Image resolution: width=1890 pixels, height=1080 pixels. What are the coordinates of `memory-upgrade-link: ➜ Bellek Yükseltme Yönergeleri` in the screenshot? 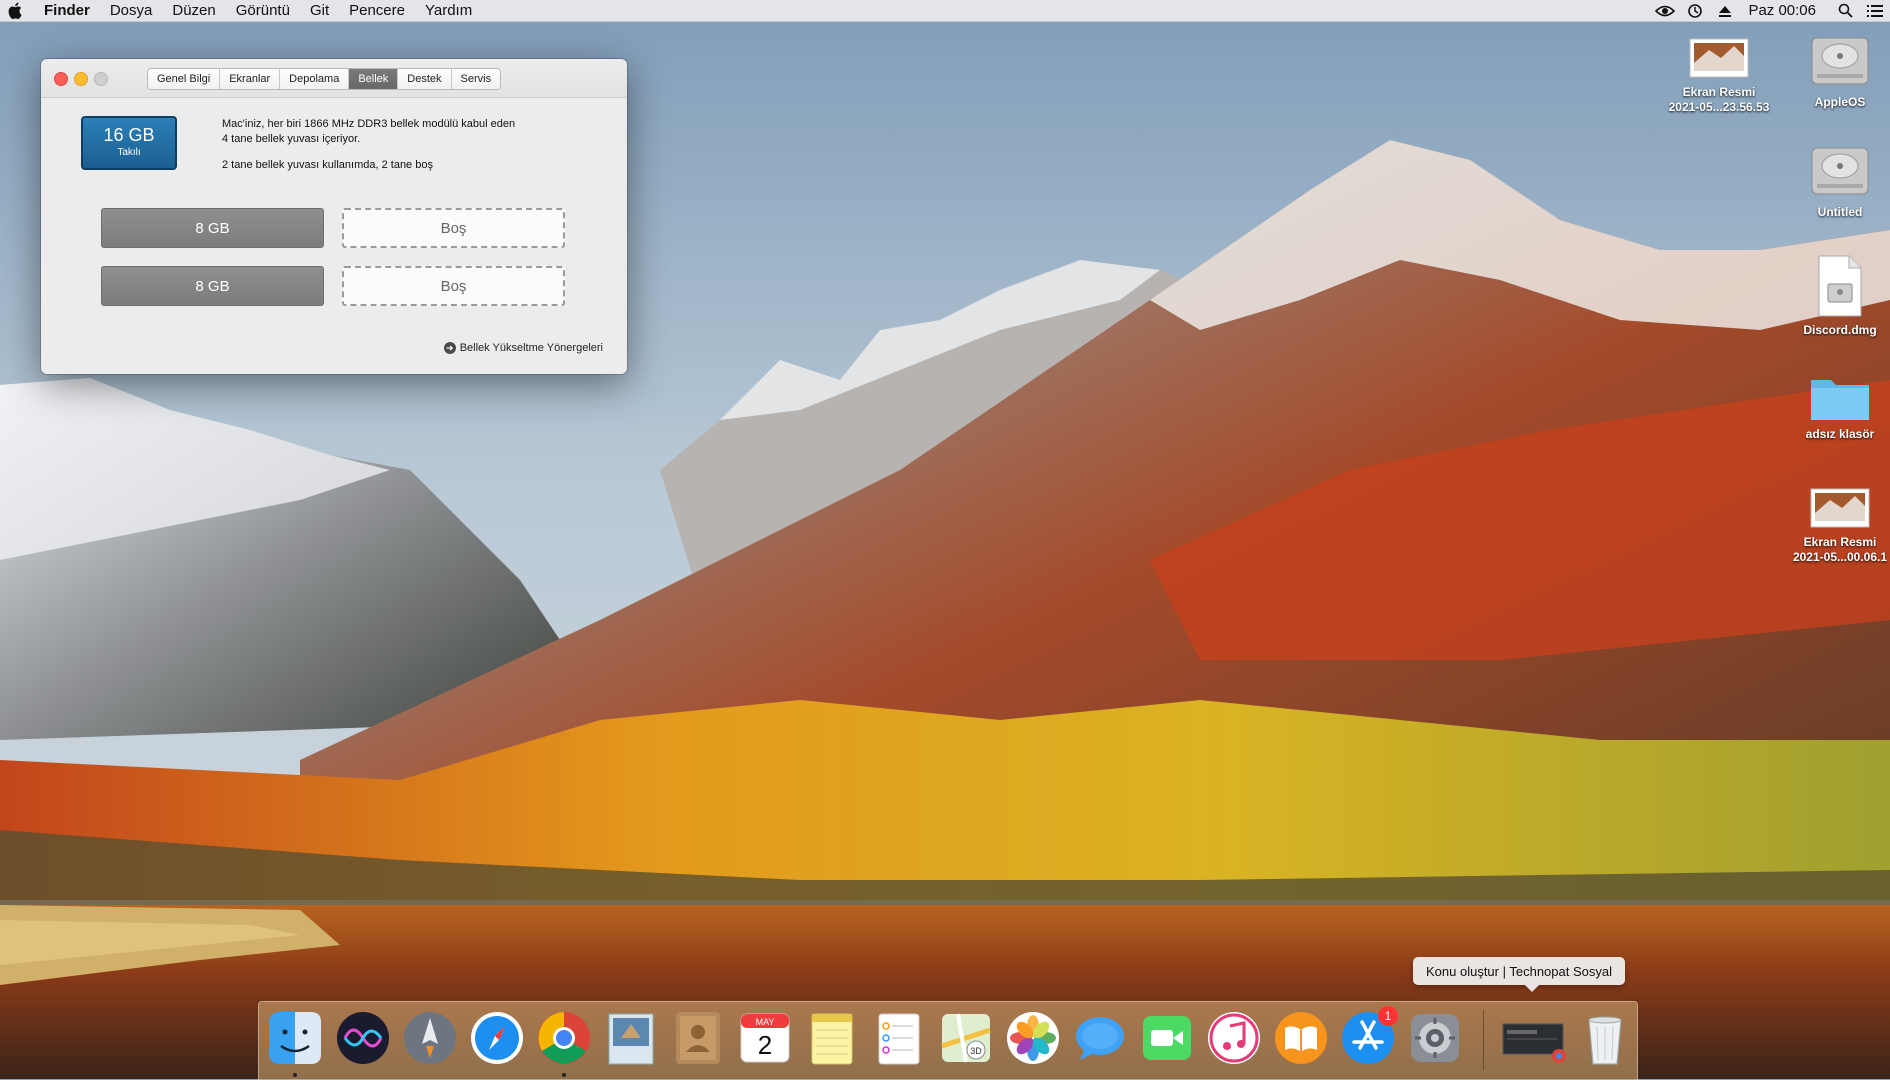 It's located at (523, 348).